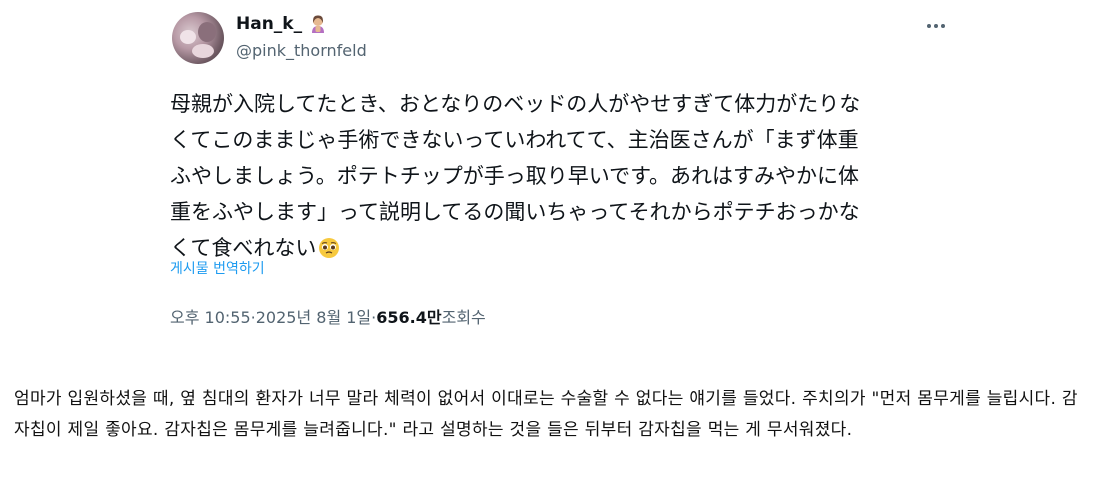 Image resolution: width=1101 pixels, height=490 pixels. I want to click on post-time: 오후 10:55, so click(210, 316).